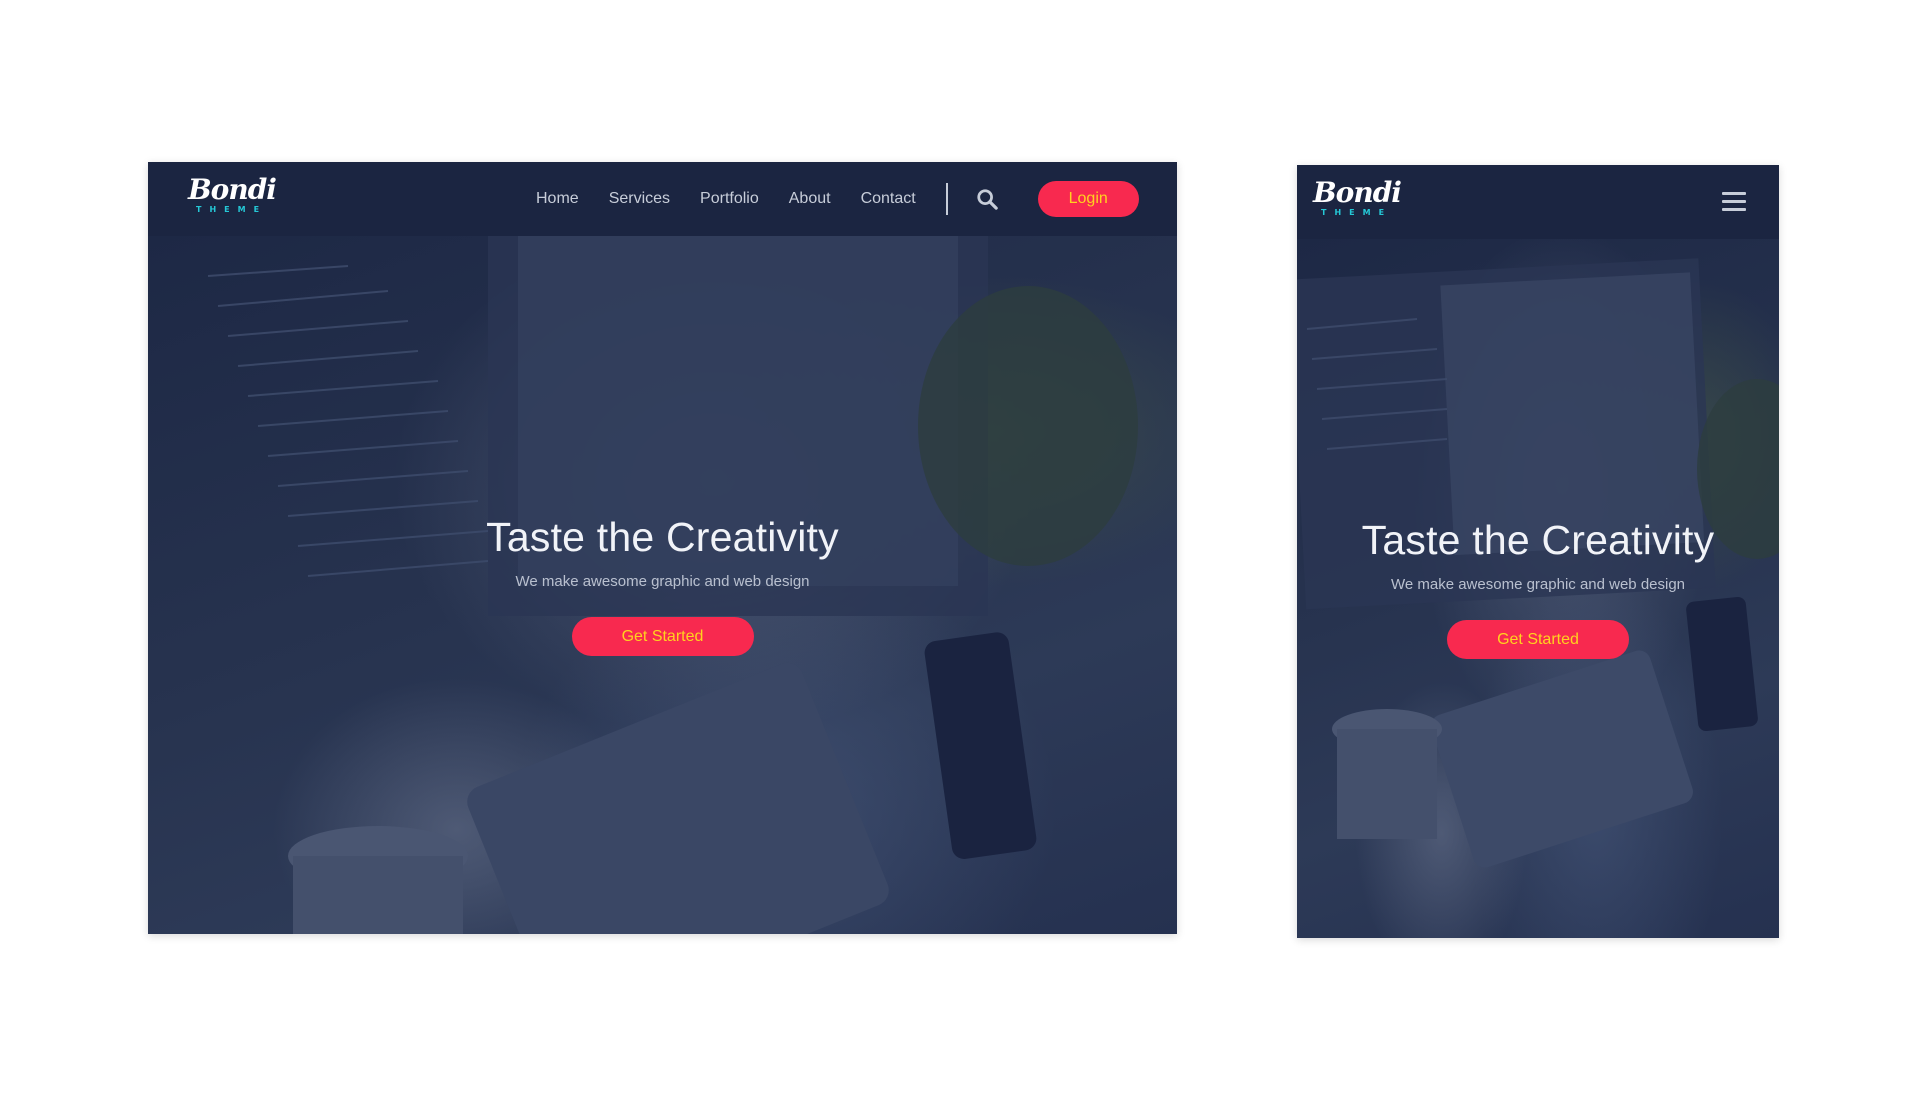 This screenshot has width=1920, height=1096. What do you see at coordinates (810, 199) in the screenshot?
I see `nav-link-about: About` at bounding box center [810, 199].